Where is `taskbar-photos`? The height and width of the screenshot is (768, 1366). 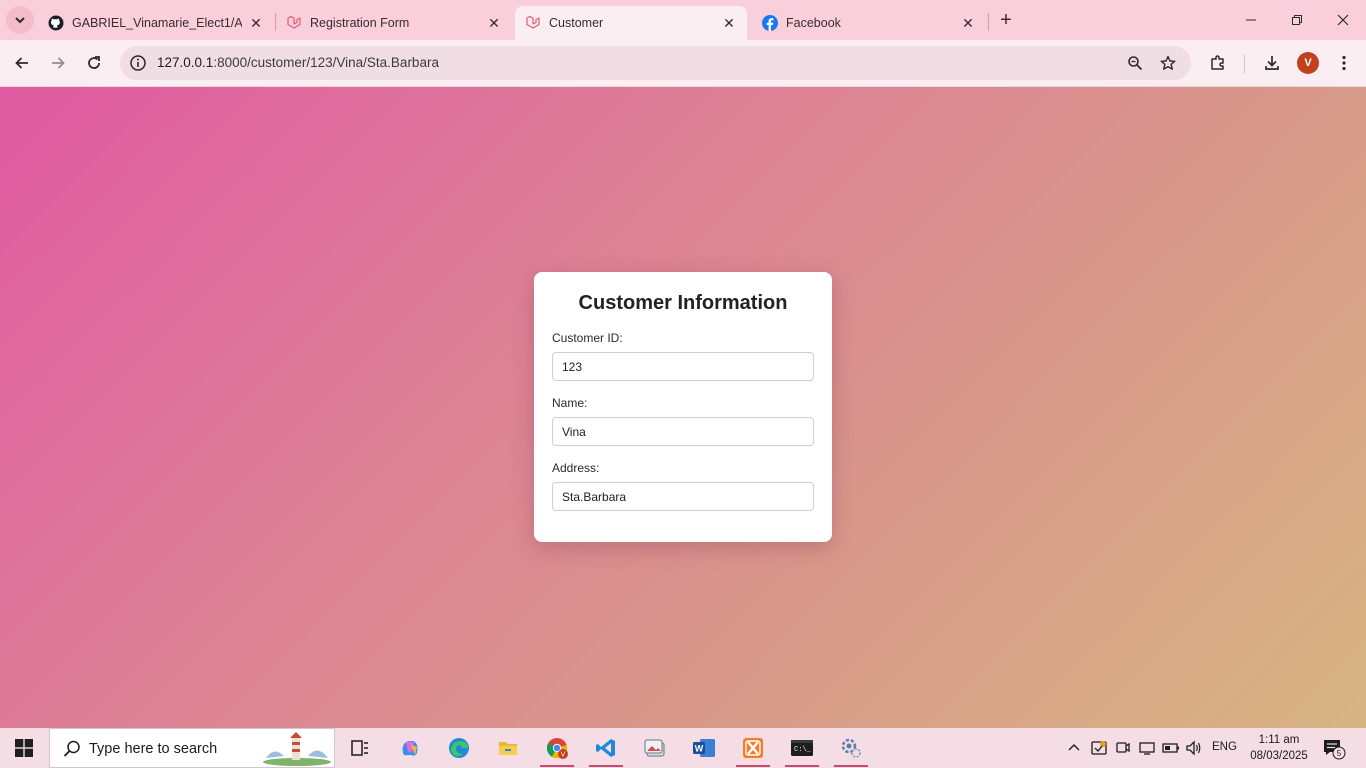 taskbar-photos is located at coordinates (655, 748).